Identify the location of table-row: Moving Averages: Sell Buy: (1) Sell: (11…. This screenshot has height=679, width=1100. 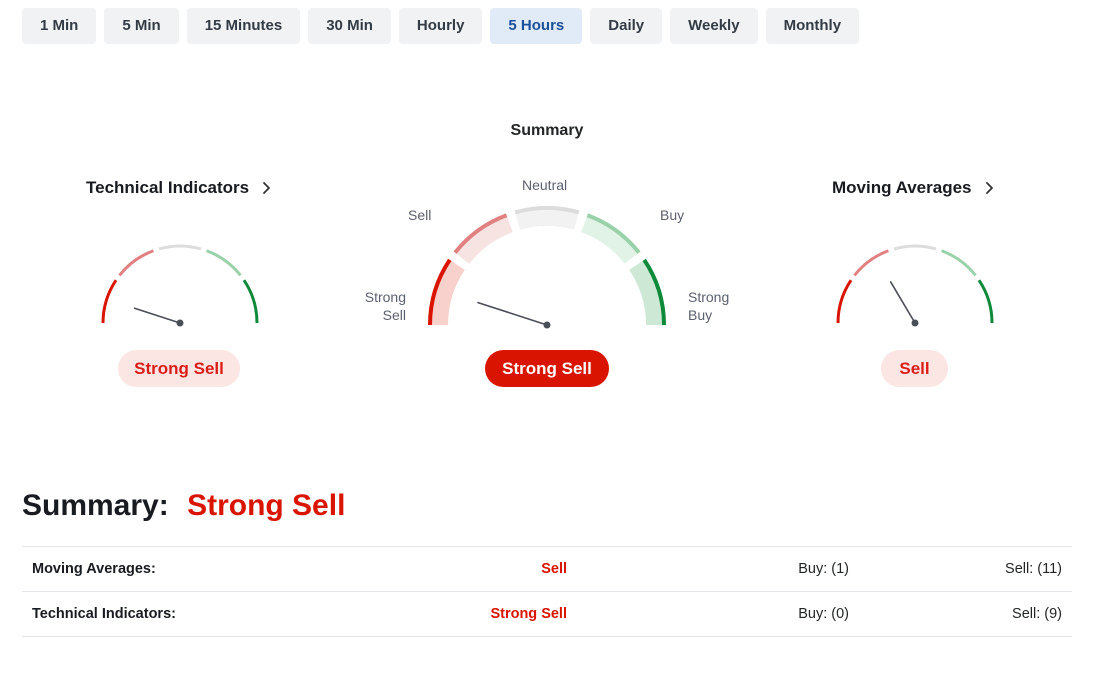
(547, 569).